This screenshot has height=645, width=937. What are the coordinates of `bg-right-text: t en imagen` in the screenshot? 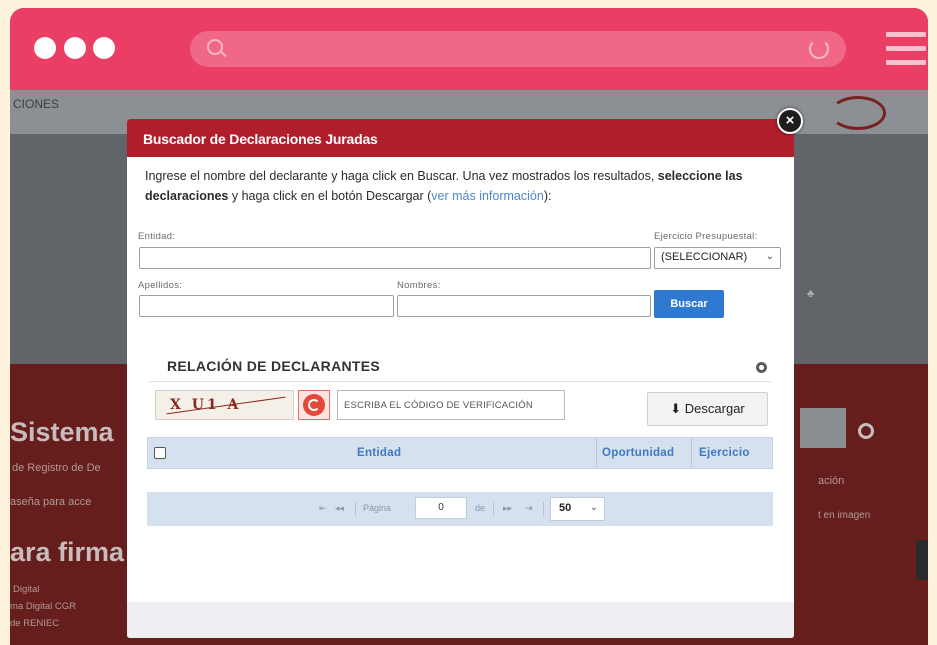 It's located at (844, 515).